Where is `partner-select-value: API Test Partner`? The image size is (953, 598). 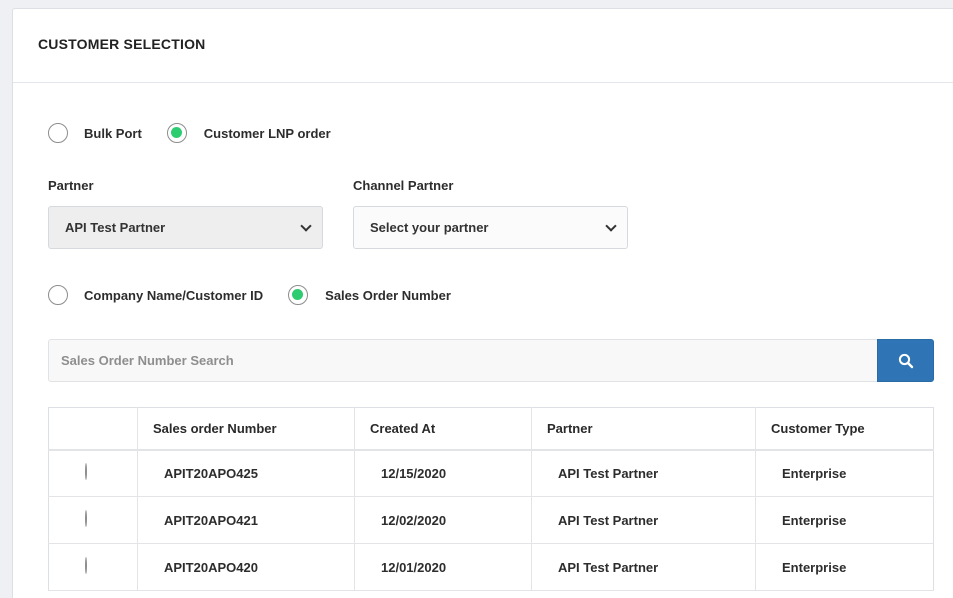
partner-select-value: API Test Partner is located at coordinates (115, 227).